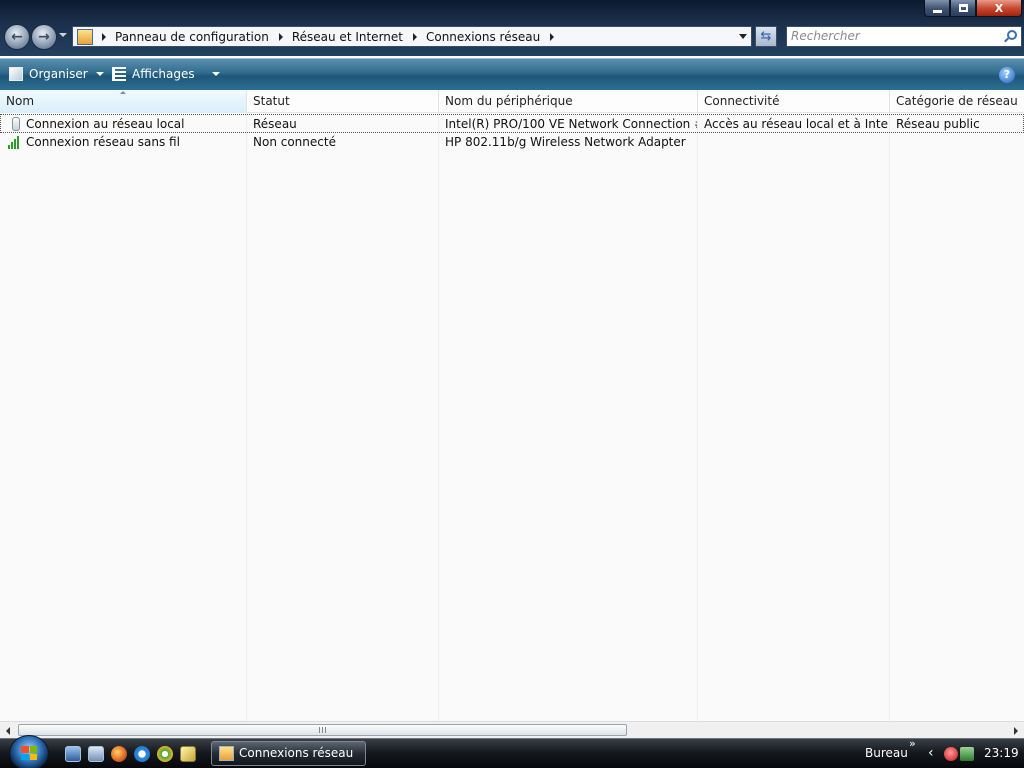 Image resolution: width=1024 pixels, height=768 pixels. I want to click on column-header-device: Nom du périphérique, so click(568, 101).